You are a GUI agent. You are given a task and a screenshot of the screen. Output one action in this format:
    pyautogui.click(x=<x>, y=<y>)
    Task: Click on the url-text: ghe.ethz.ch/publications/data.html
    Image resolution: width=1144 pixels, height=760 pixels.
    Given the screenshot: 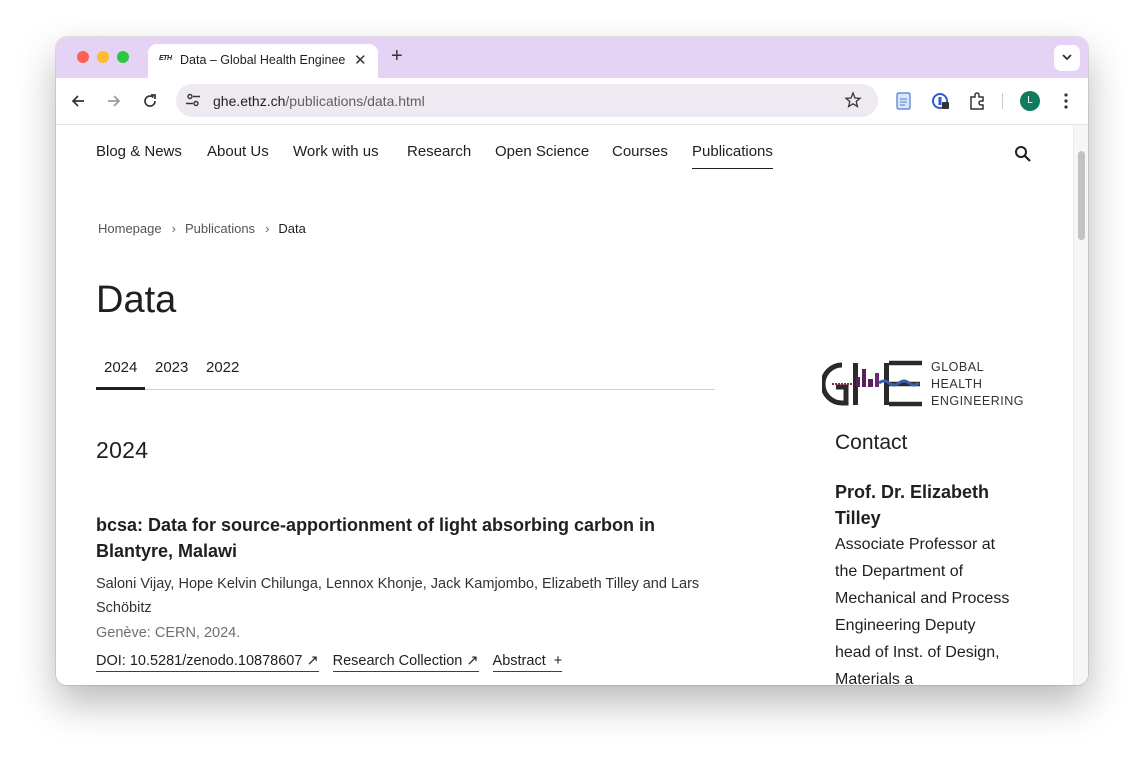 What is the action you would take?
    pyautogui.click(x=319, y=101)
    